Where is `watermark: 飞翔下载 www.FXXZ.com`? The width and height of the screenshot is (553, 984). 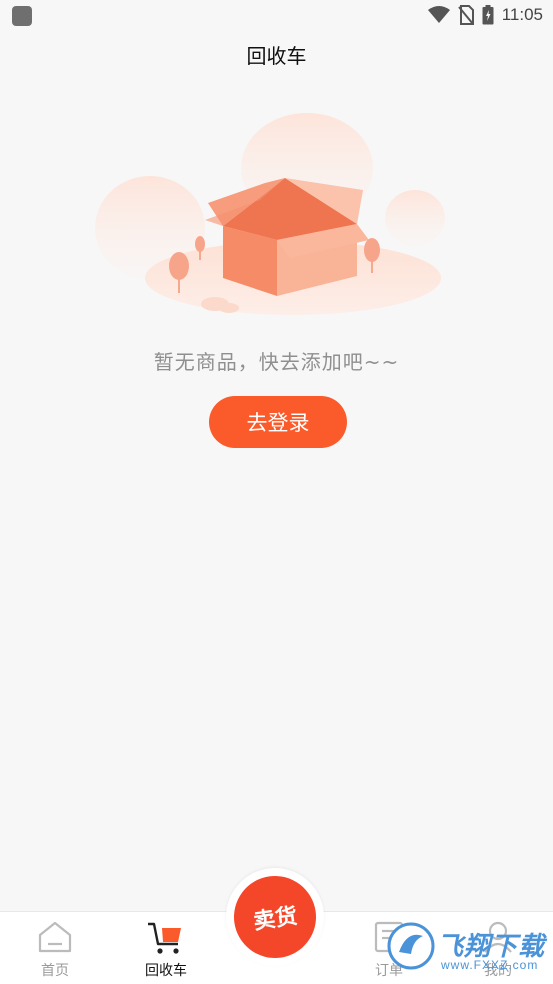 watermark: 飞翔下载 www.FXXZ.com is located at coordinates (465, 947).